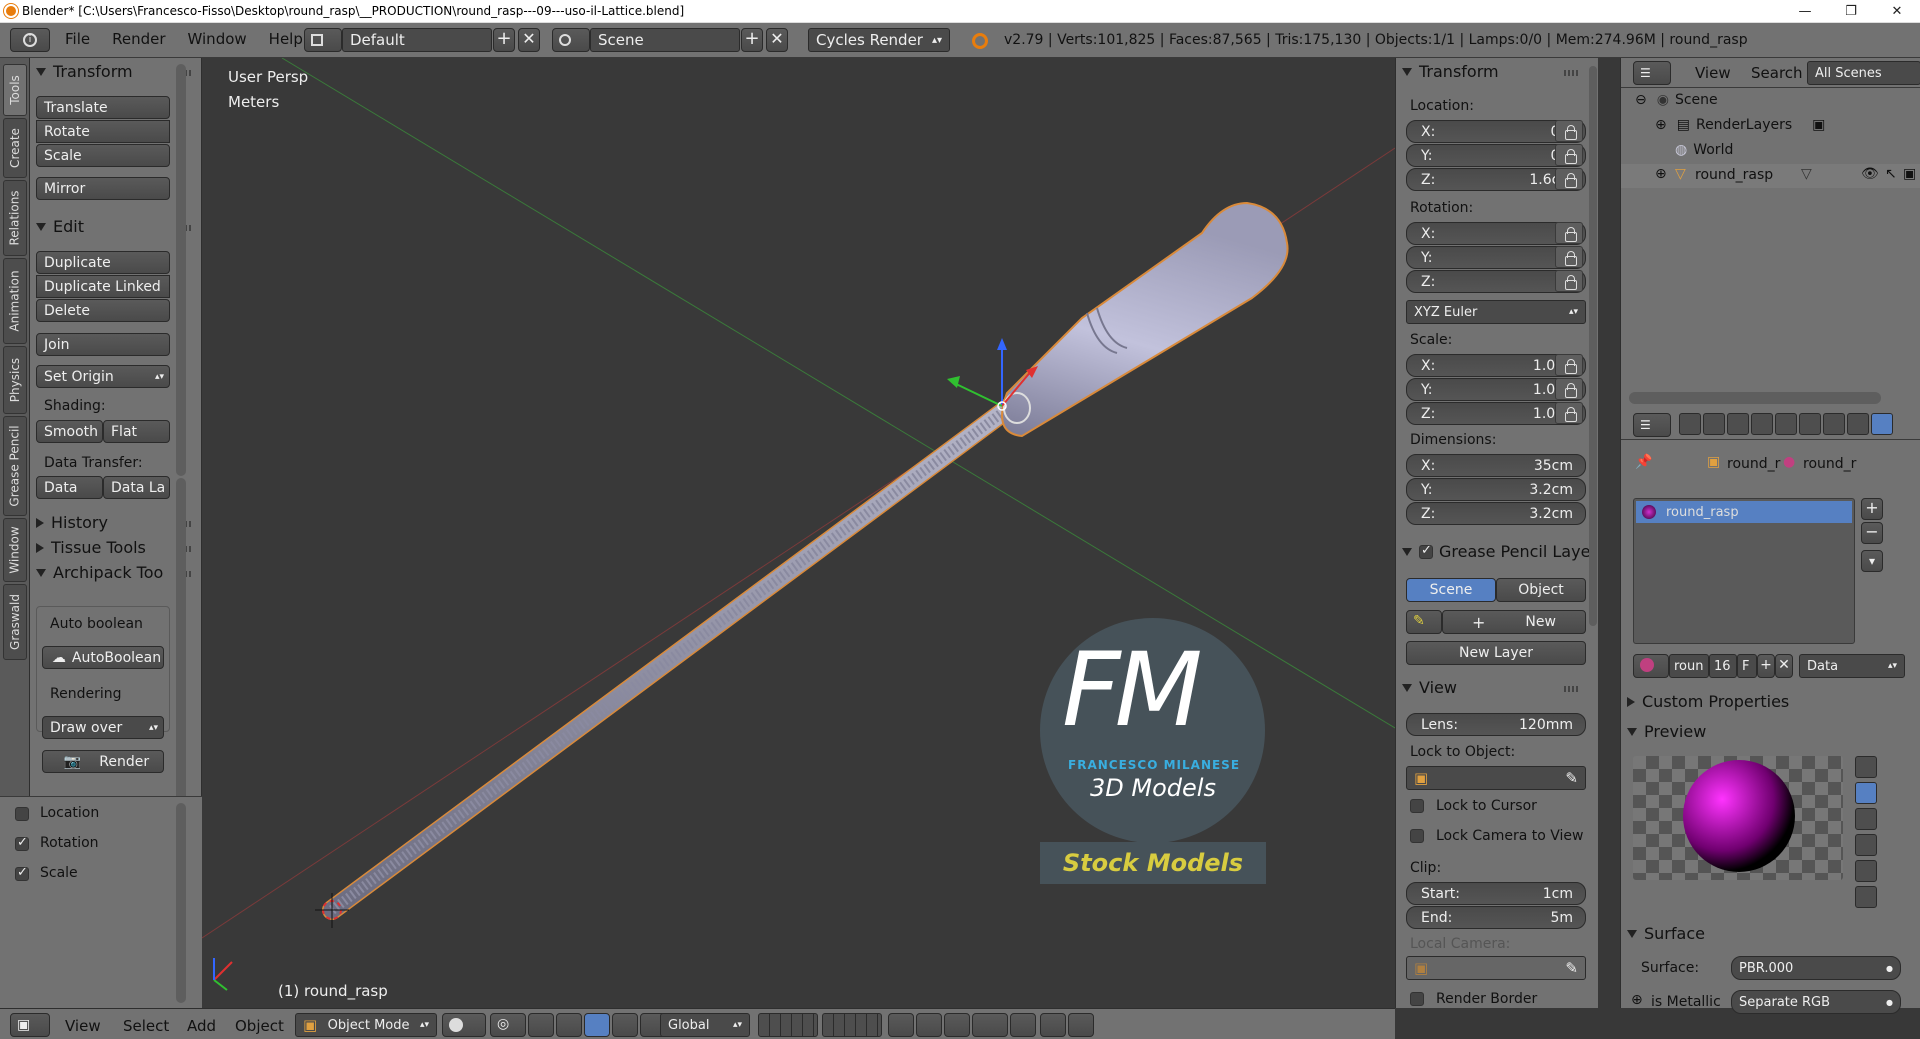 The width and height of the screenshot is (1920, 1039). Describe the element at coordinates (103, 188) in the screenshot. I see `mirror-button: Mirror` at that location.